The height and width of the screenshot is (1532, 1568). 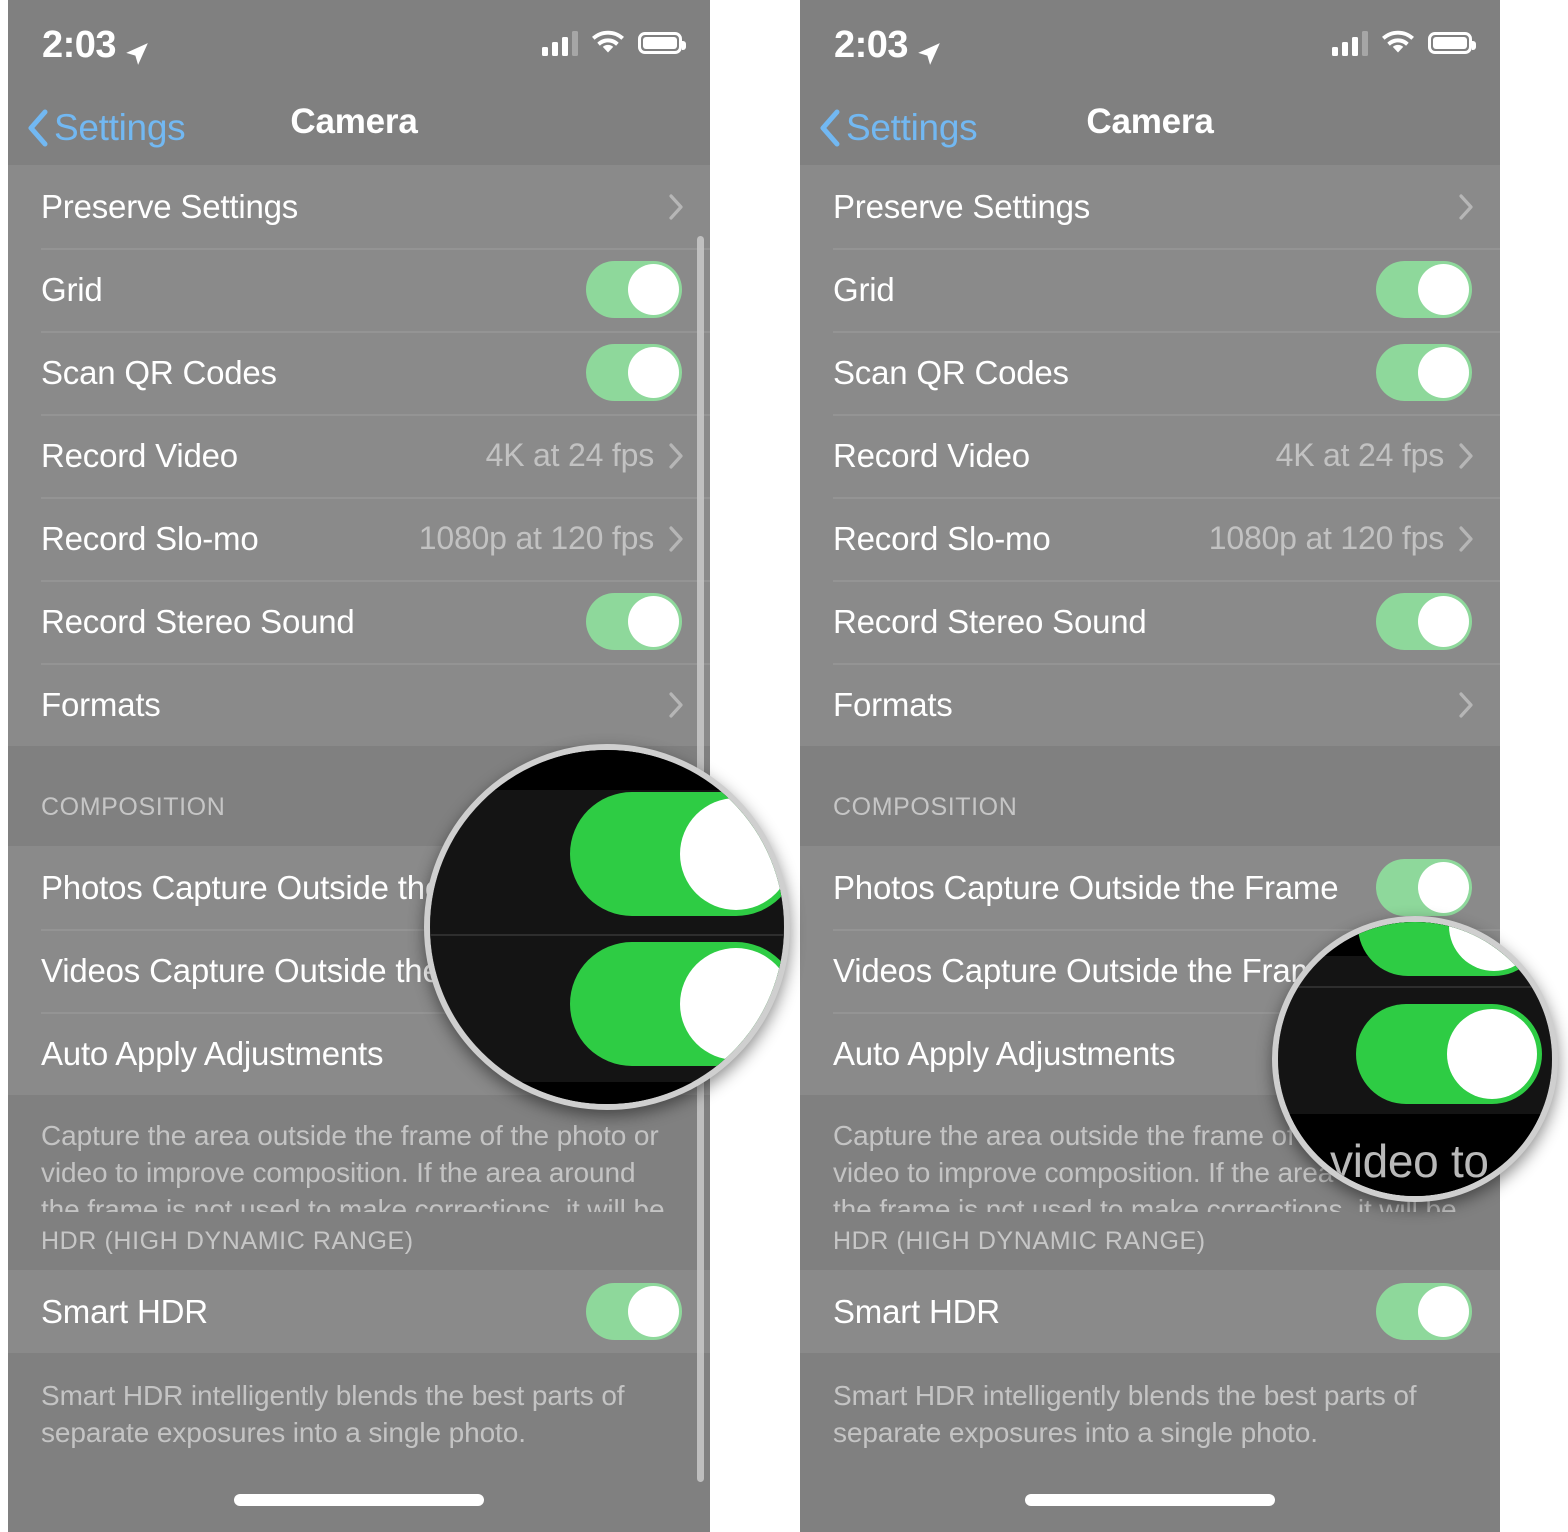 I want to click on section-header-composition: COMPOSITION, so click(x=1150, y=806).